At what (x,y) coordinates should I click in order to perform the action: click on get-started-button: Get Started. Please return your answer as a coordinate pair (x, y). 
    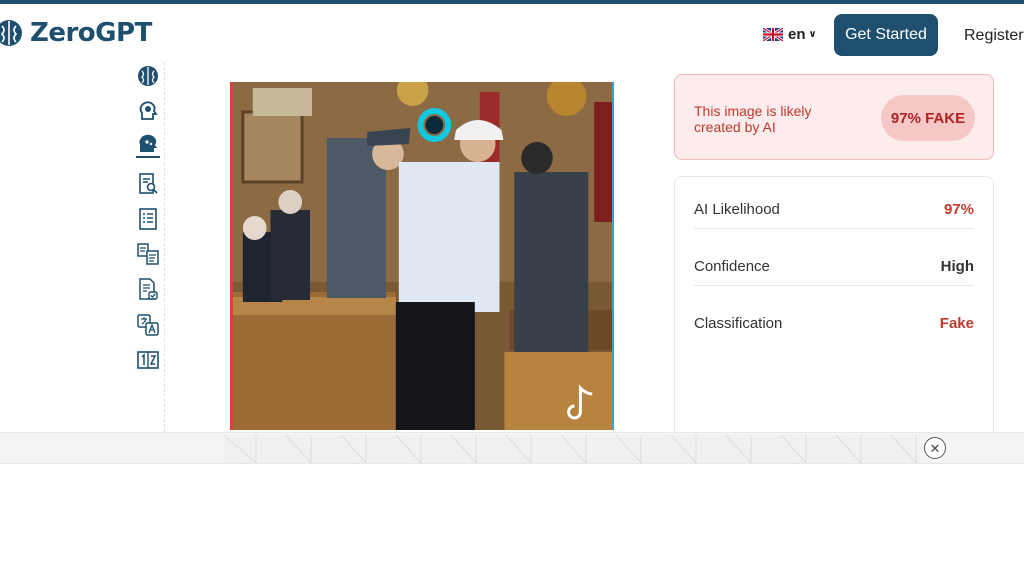
    Looking at the image, I should click on (886, 35).